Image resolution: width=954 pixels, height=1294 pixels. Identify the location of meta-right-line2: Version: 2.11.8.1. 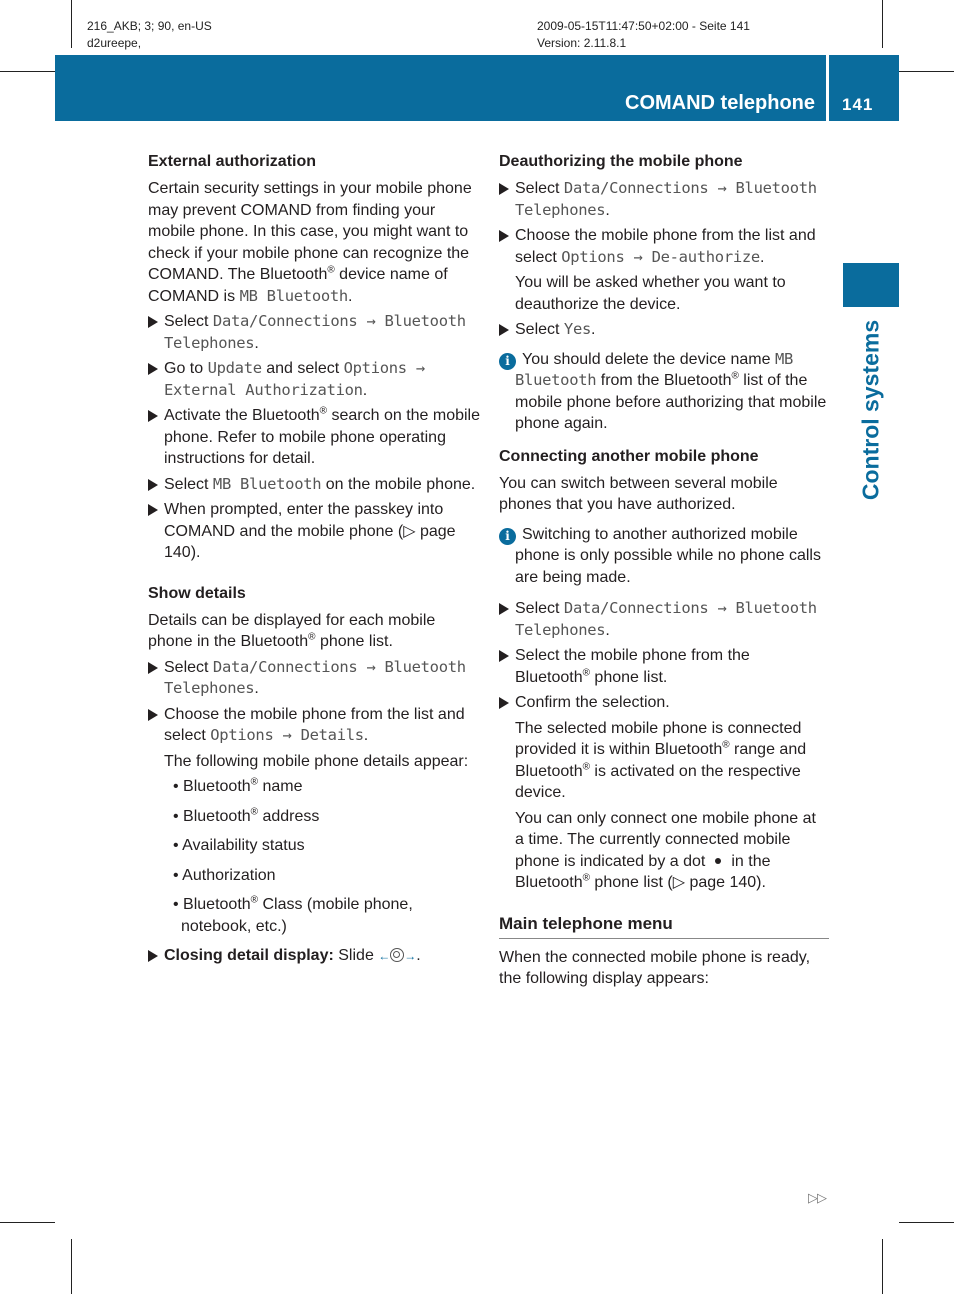
(582, 43).